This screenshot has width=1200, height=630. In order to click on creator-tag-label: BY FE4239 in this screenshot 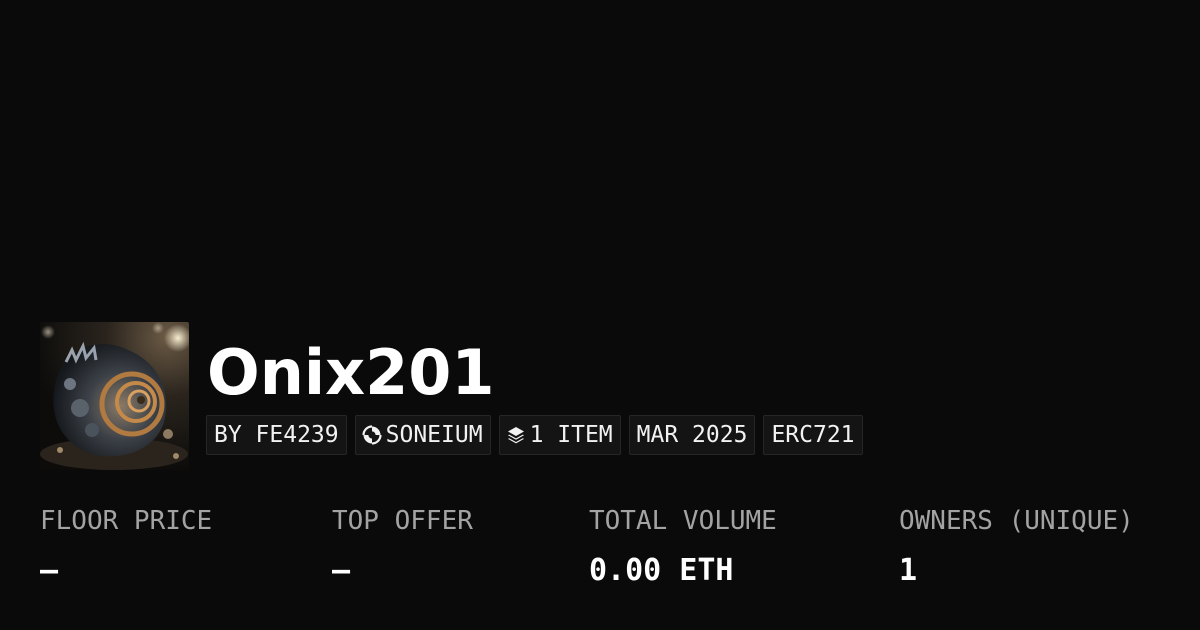, I will do `click(276, 435)`.